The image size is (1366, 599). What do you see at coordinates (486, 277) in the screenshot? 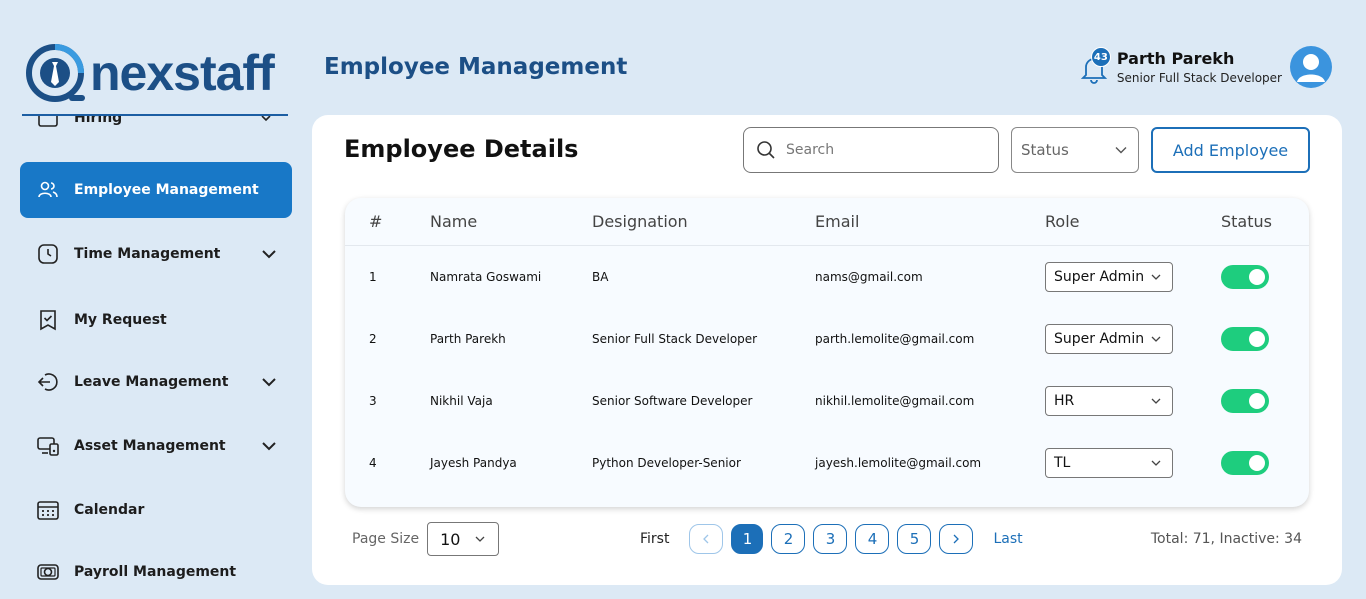
I see `row-name: Namrata Goswami` at bounding box center [486, 277].